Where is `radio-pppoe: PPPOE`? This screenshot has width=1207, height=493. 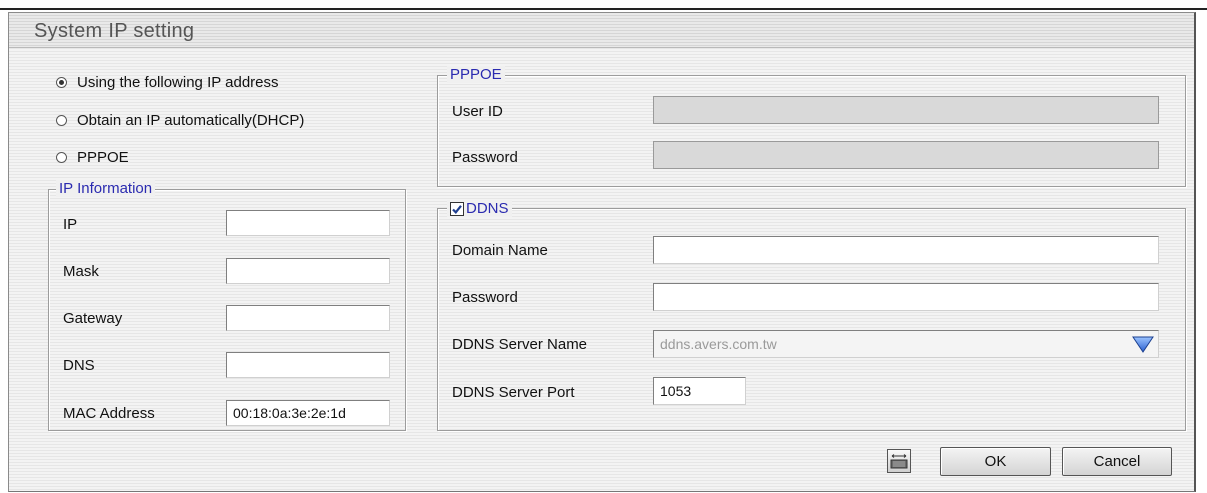
radio-pppoe: PPPOE is located at coordinates (92, 157).